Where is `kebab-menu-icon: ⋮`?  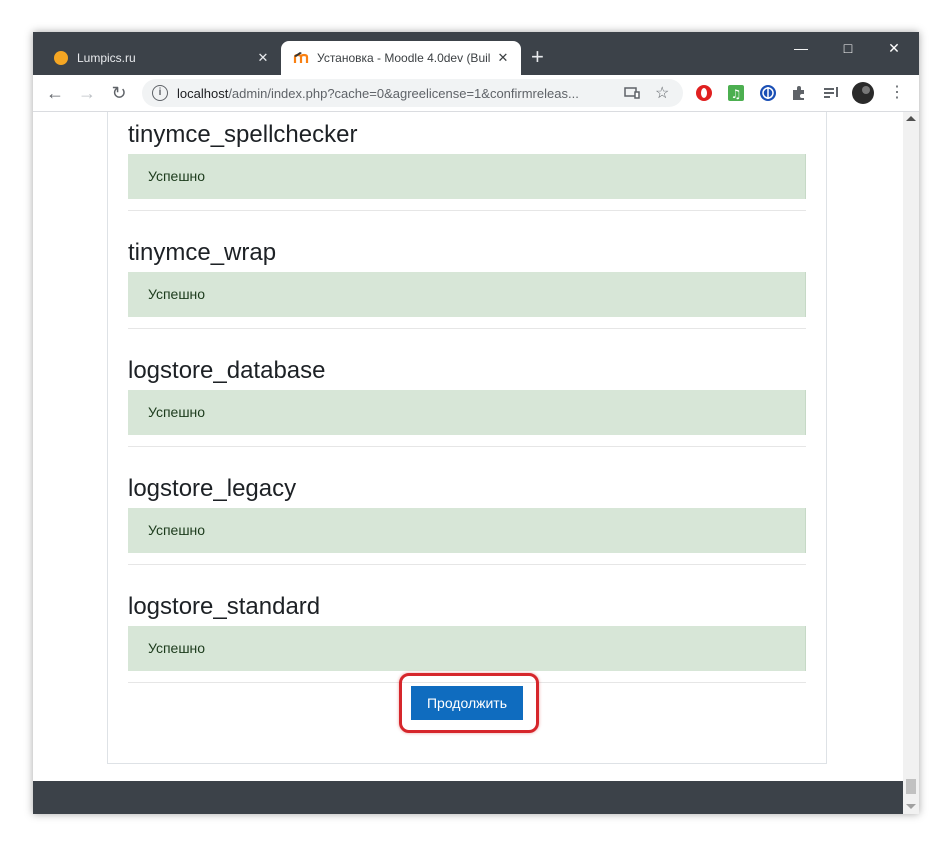
kebab-menu-icon: ⋮ is located at coordinates (897, 93).